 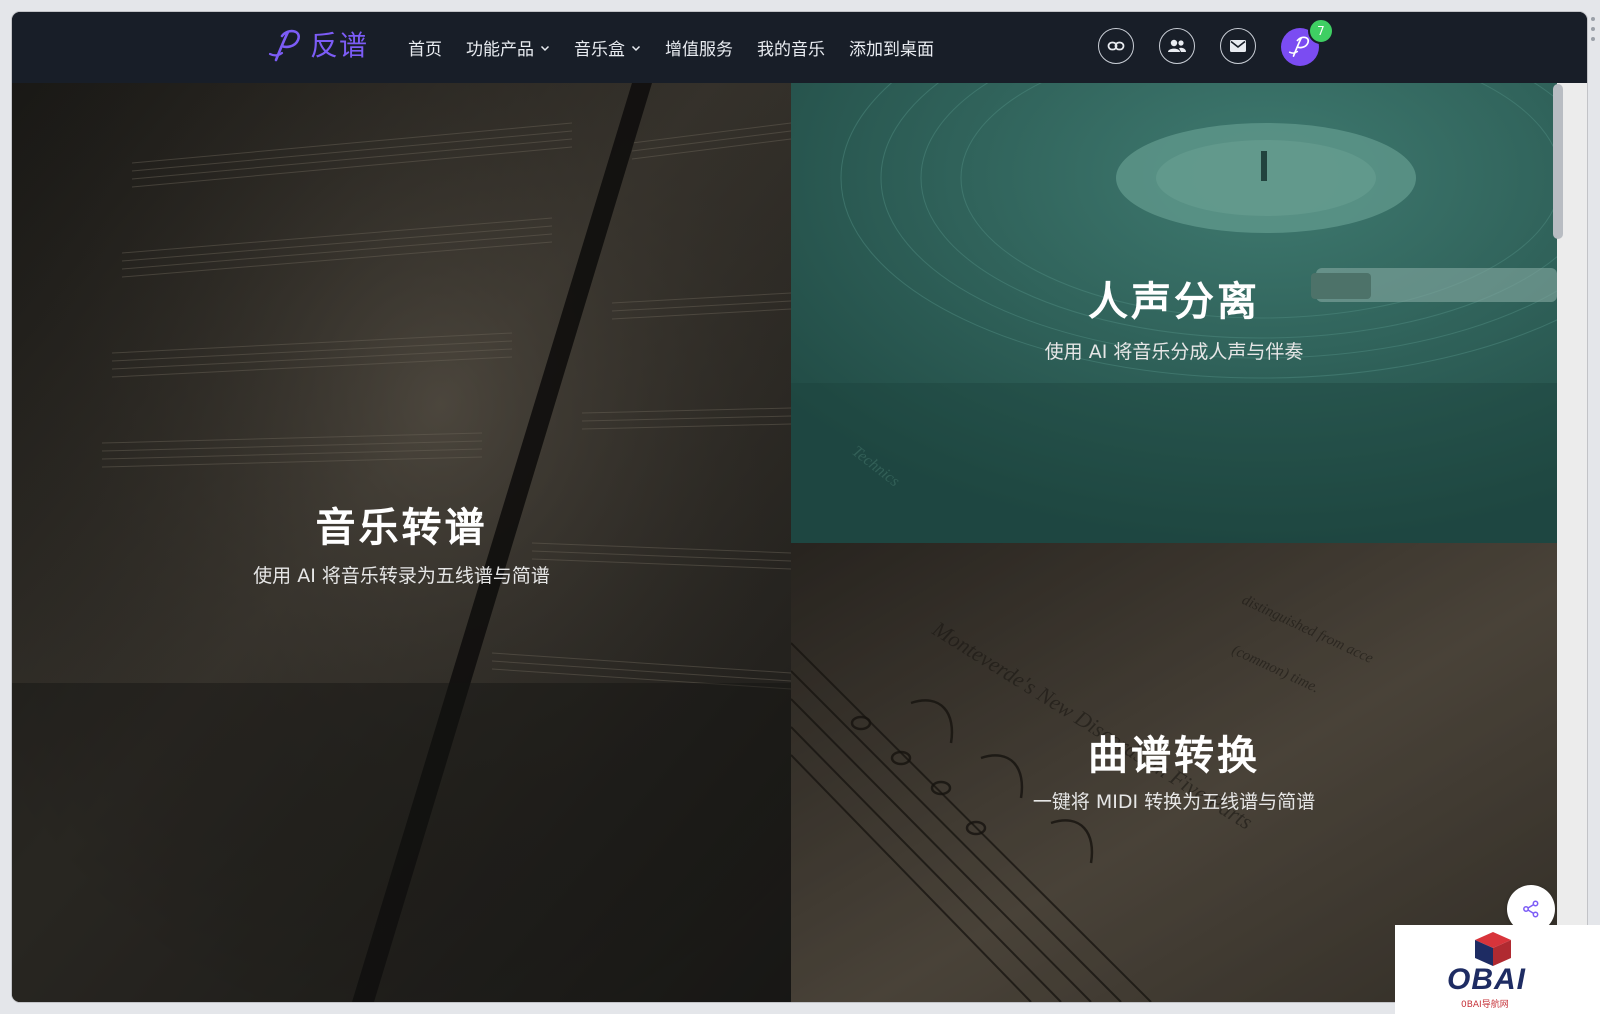 I want to click on feature-title: 曲谱转换, so click(x=1174, y=756).